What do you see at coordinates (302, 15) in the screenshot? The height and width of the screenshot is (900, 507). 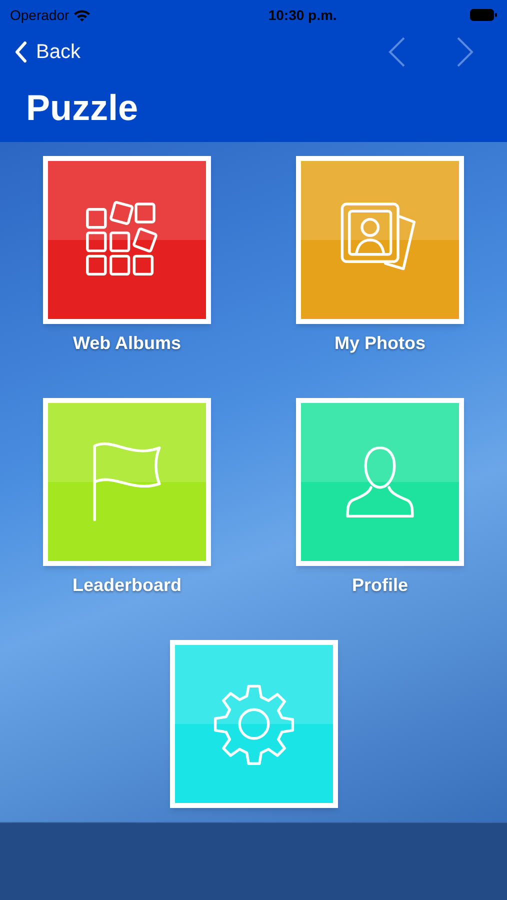 I see `status-time: 10:30 p.m.` at bounding box center [302, 15].